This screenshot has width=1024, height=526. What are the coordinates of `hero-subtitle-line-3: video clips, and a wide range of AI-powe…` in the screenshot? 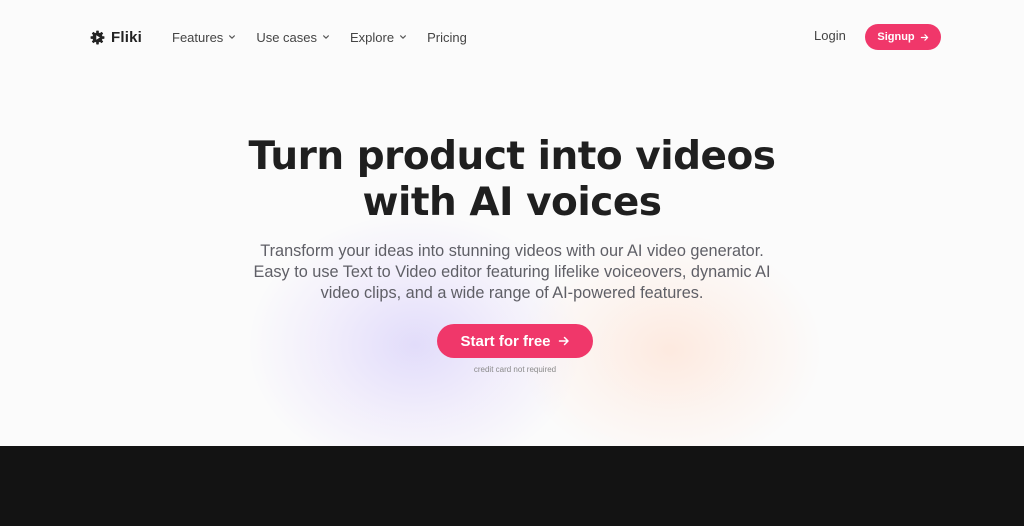 It's located at (512, 293).